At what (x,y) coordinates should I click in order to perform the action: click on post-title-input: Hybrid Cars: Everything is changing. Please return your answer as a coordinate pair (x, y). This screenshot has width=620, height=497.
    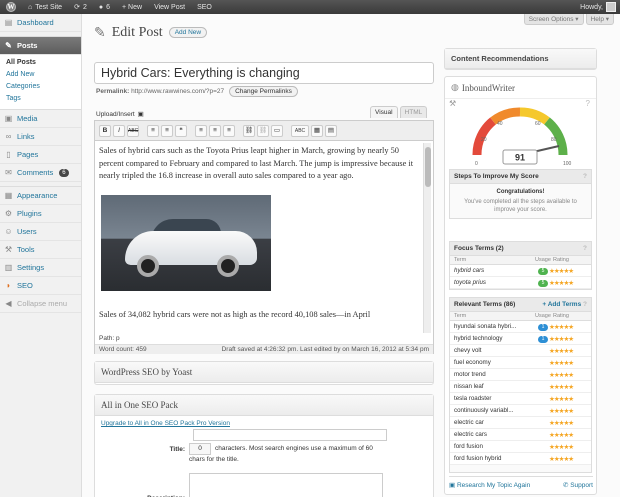
    Looking at the image, I should click on (264, 73).